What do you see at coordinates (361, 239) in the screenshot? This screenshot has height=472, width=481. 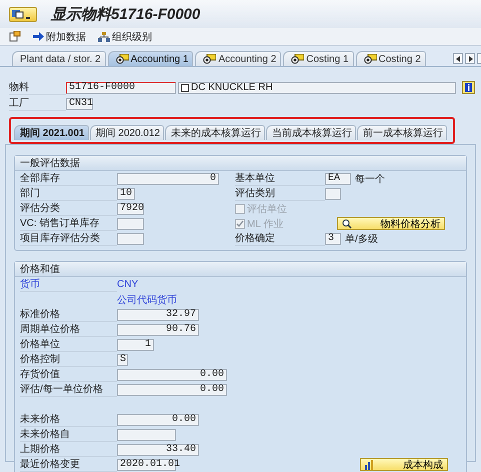 I see `unit-text: 单/多级` at bounding box center [361, 239].